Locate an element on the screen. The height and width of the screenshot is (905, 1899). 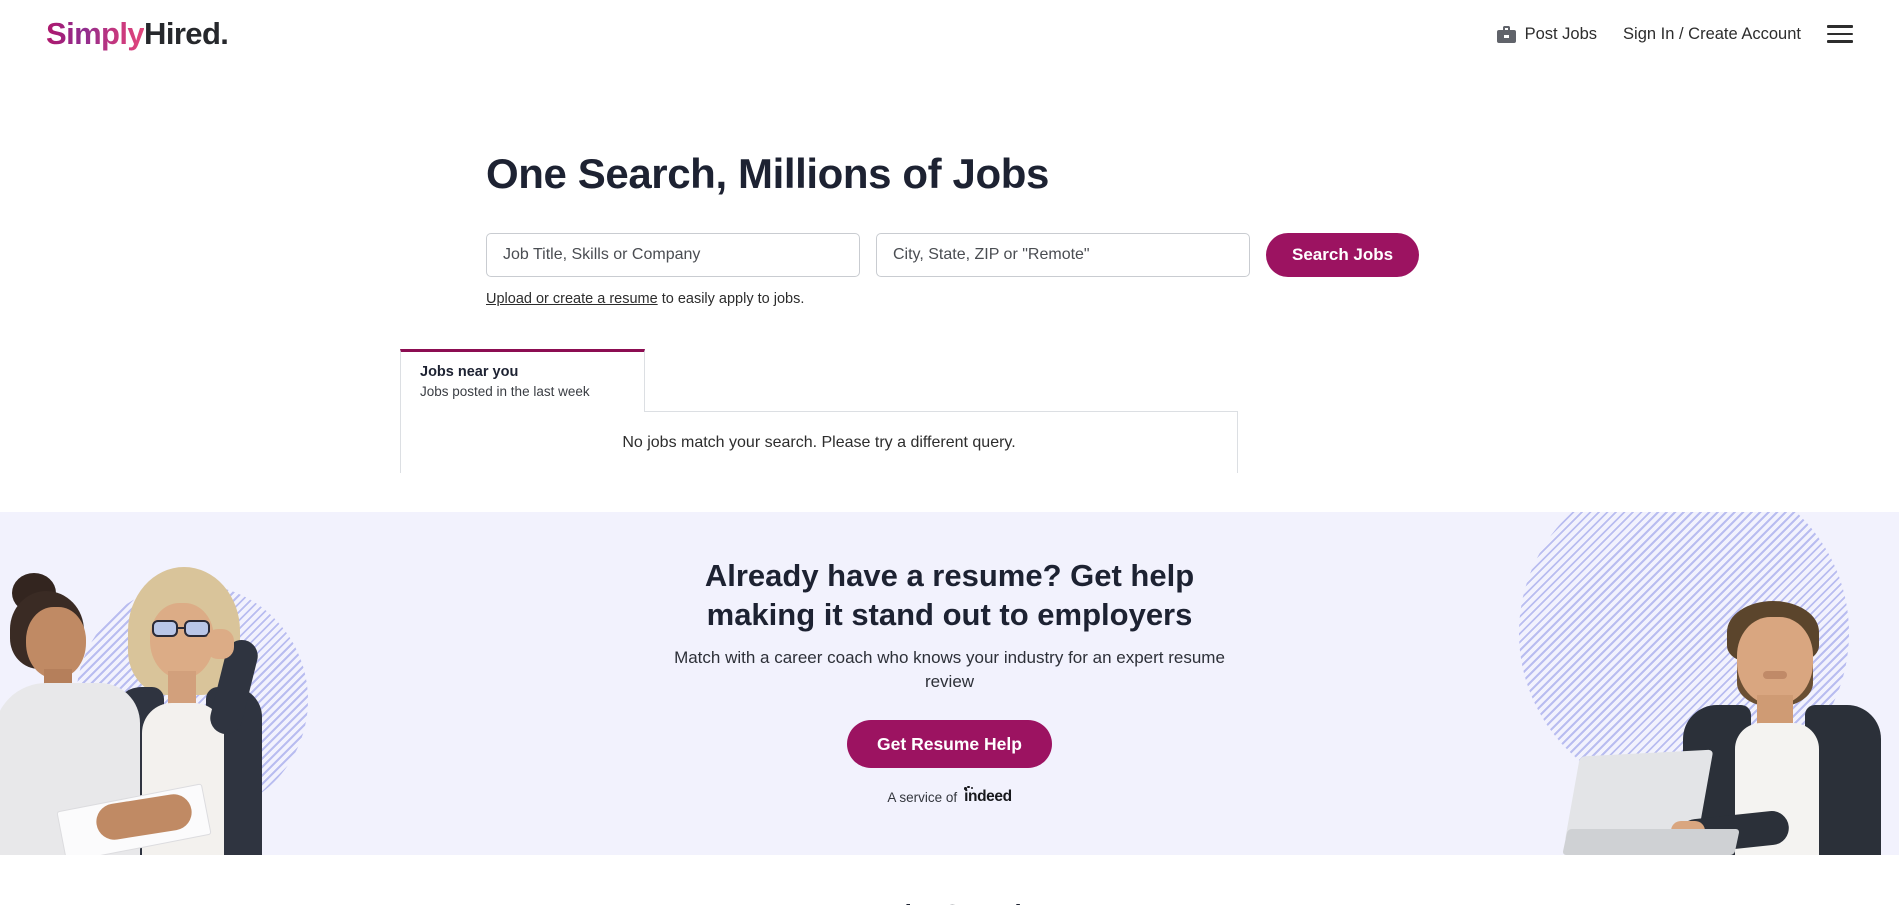
logo-text-hired: Hired. is located at coordinates (186, 33).